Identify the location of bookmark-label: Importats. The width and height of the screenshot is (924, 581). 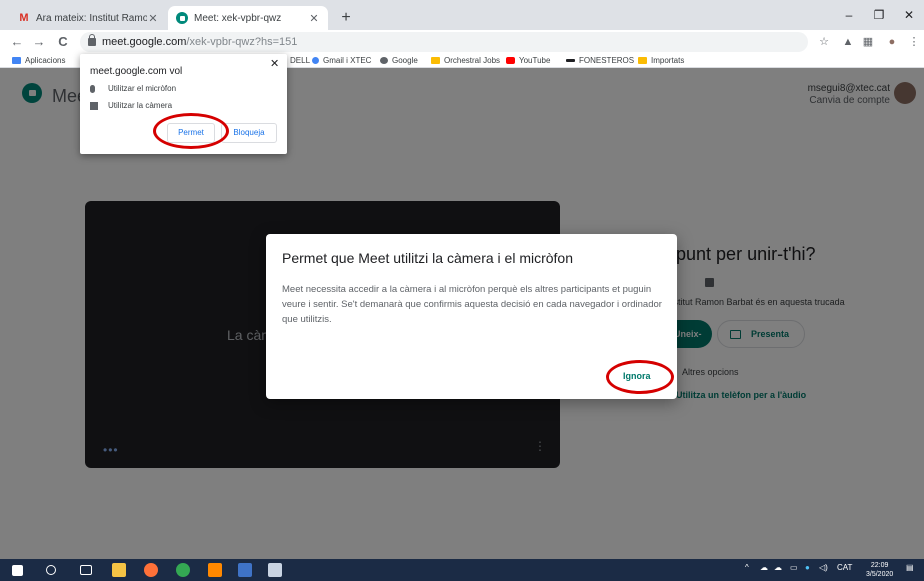
(668, 60).